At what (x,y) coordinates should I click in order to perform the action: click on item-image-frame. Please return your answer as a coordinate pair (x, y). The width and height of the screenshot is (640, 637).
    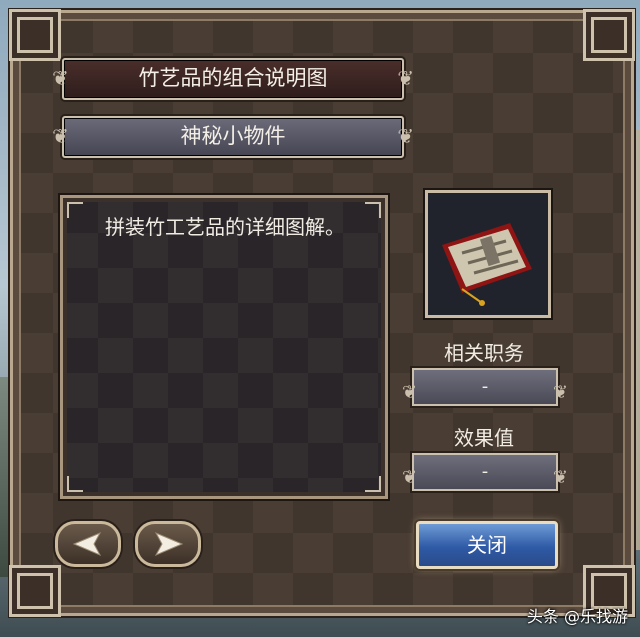
    Looking at the image, I should click on (488, 254).